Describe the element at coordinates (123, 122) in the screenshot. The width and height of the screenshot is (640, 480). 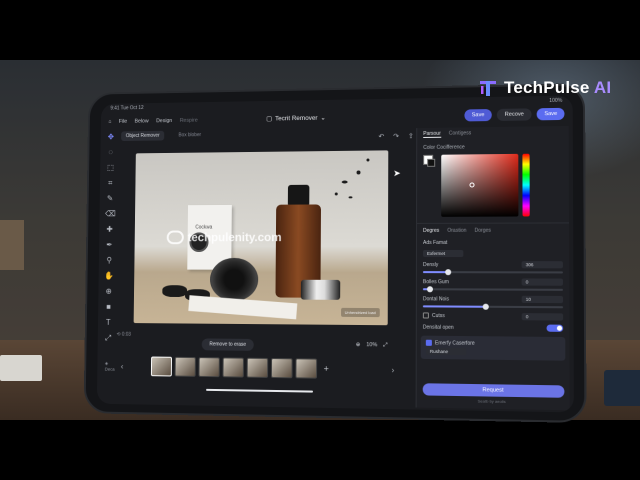
I see `menu-file: File` at that location.